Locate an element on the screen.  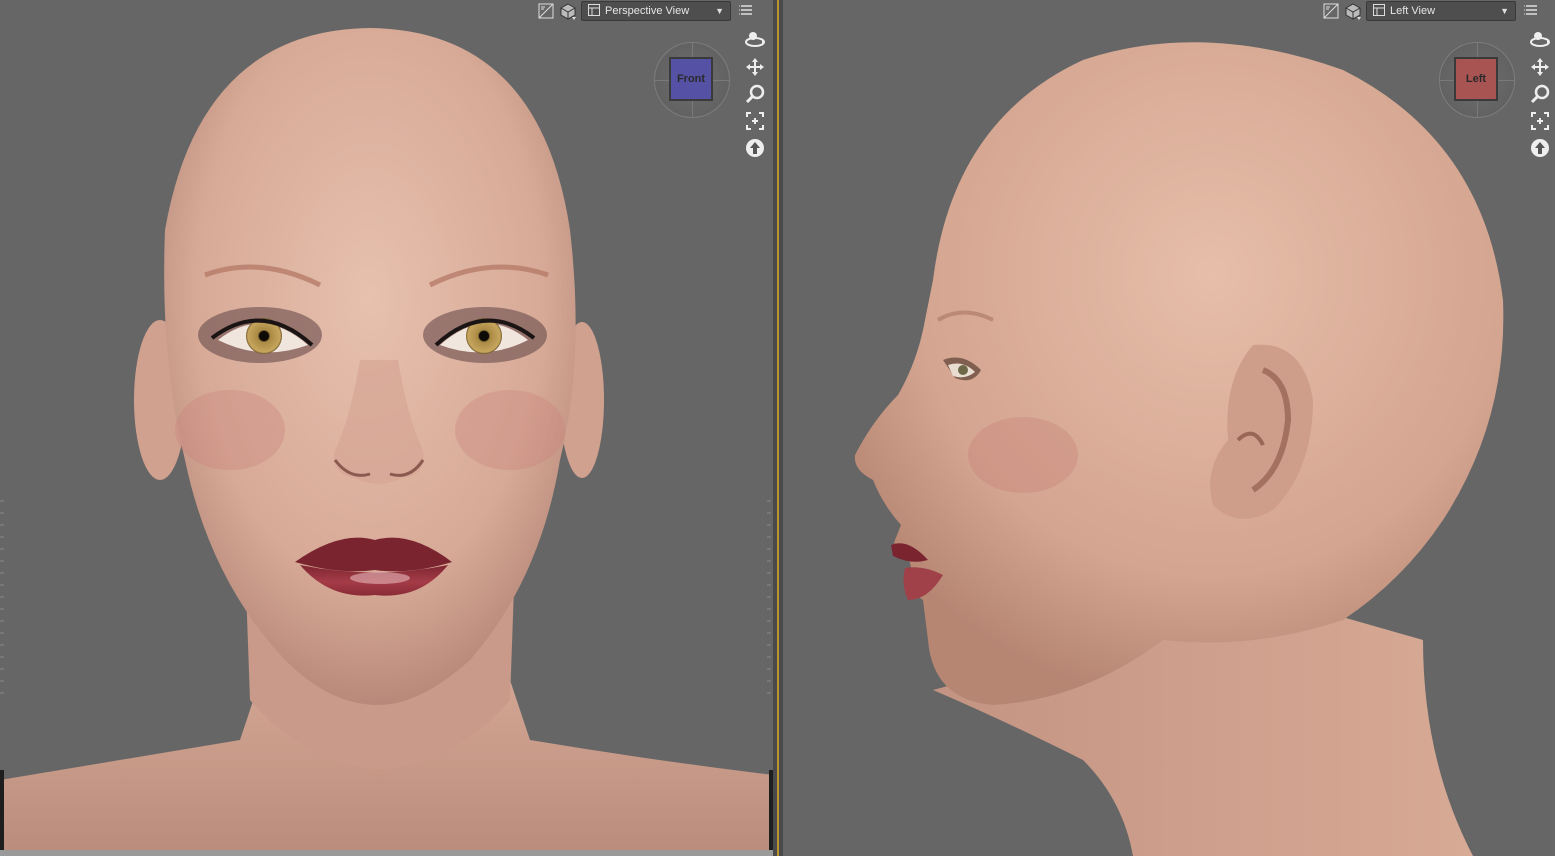
view-cube: Front is located at coordinates (692, 80).